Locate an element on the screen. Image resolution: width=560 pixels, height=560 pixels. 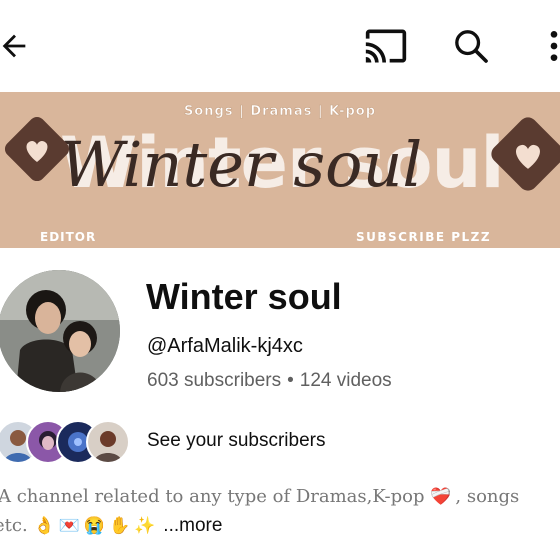
sparkles-emoji: ✨ is located at coordinates (145, 526).